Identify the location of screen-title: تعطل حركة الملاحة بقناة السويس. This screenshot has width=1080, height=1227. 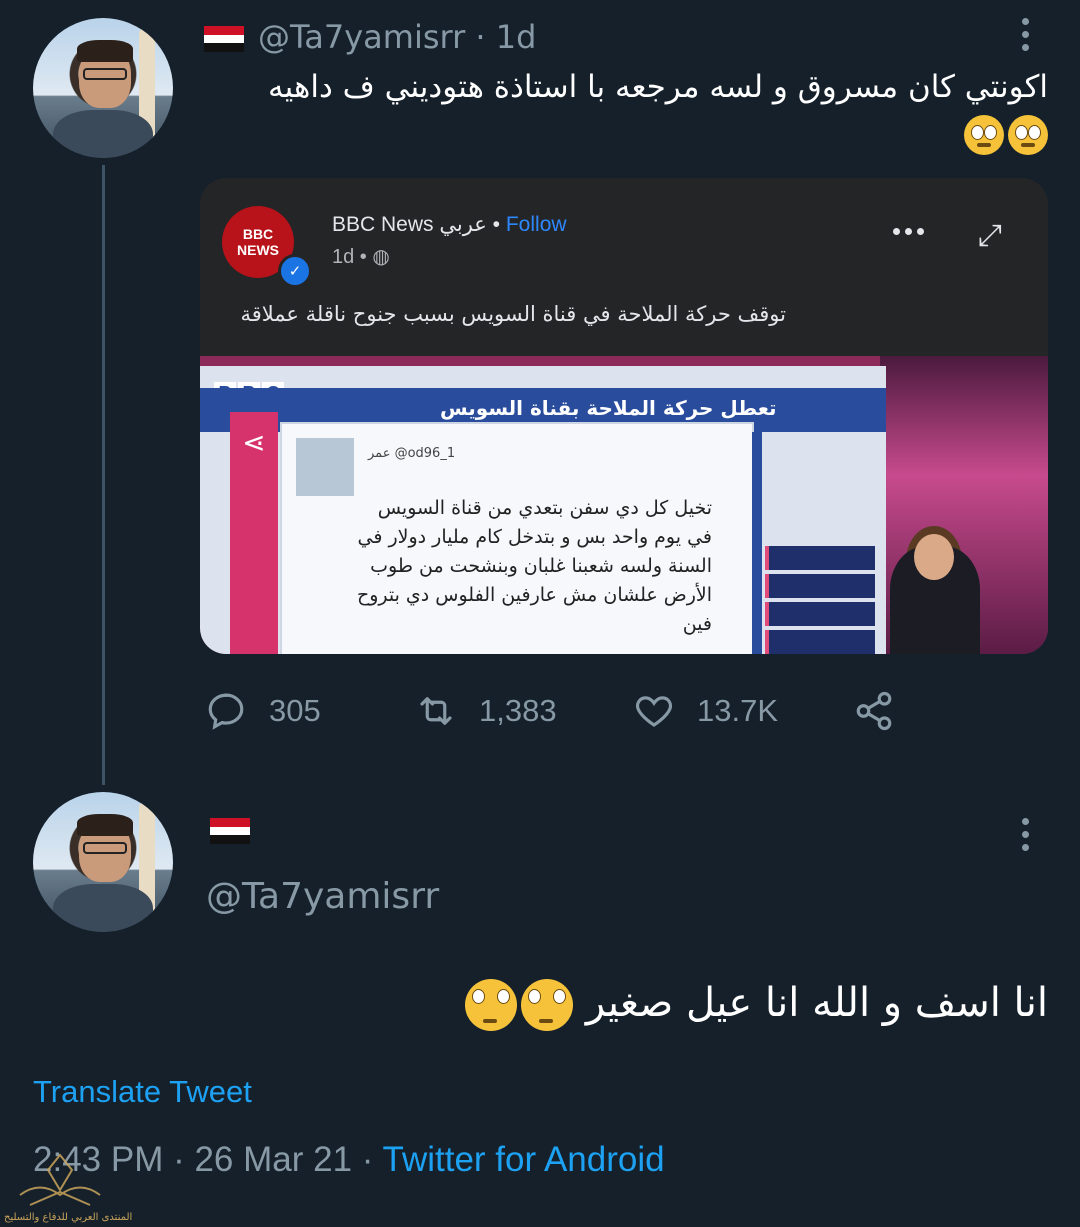
(608, 408).